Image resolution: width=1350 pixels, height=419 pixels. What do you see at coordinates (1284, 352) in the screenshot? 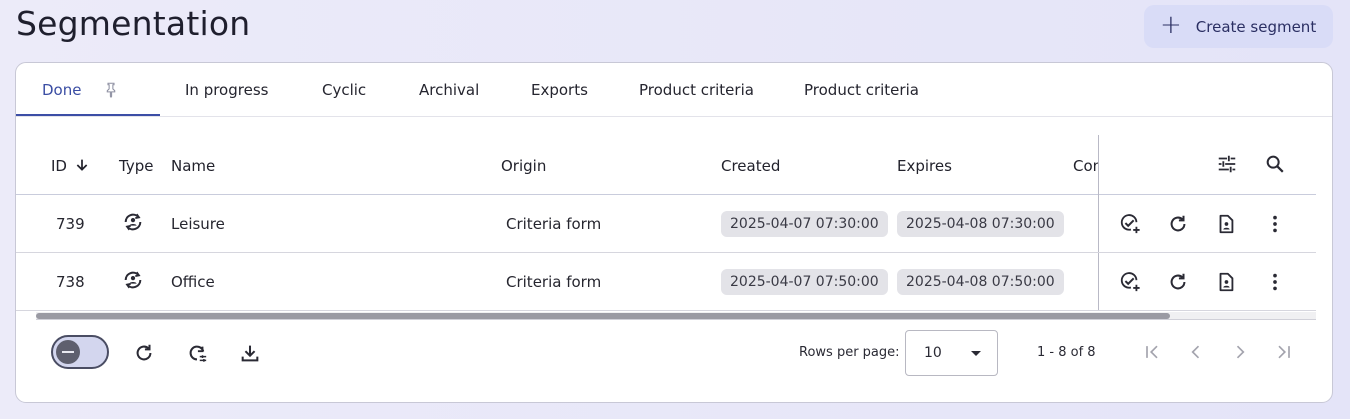
I see `last-page-icon` at bounding box center [1284, 352].